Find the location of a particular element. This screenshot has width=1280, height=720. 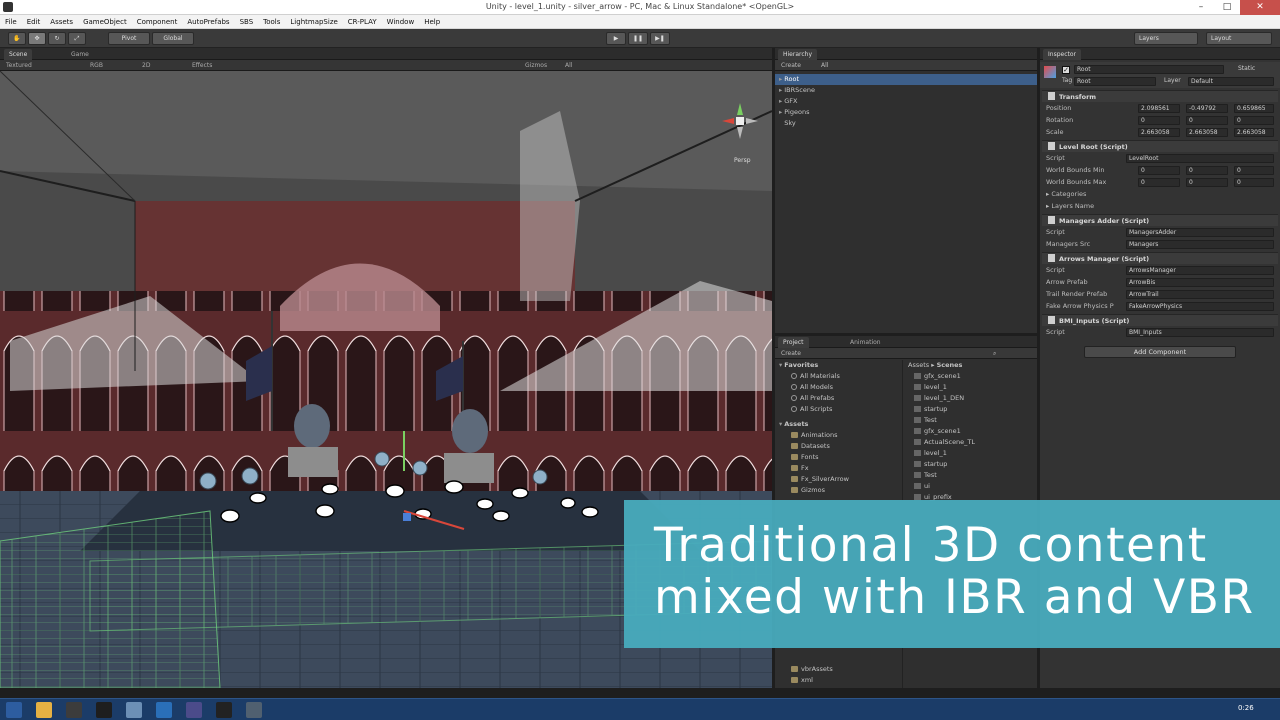

position-x-field: 2.098561 is located at coordinates (1159, 108).